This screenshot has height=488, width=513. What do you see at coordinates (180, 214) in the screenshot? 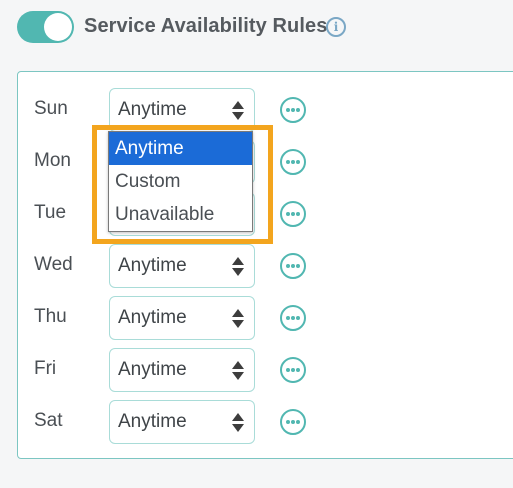
I see `dropdown-option-unavailable: Unavailable` at bounding box center [180, 214].